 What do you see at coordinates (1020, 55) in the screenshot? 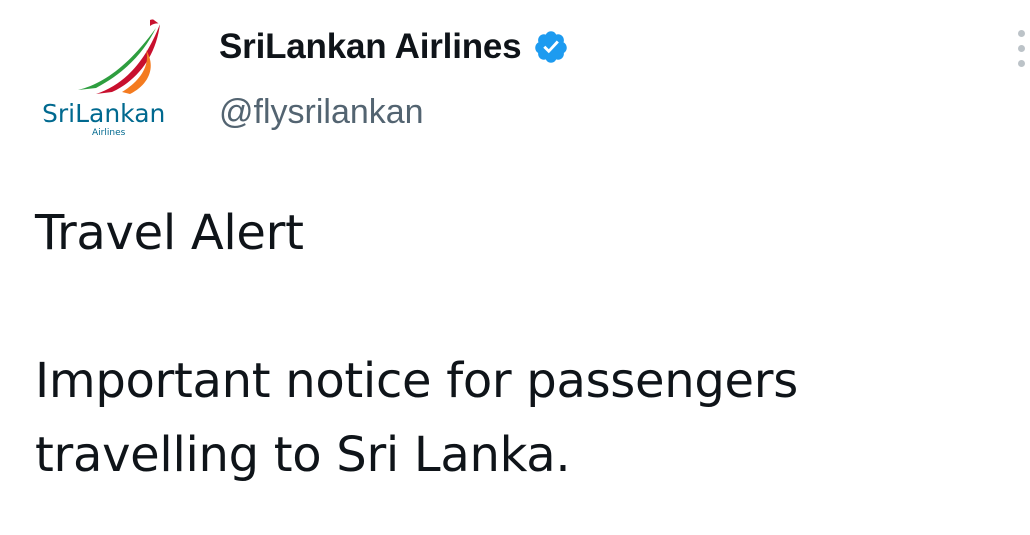
I see `more-options-icon` at bounding box center [1020, 55].